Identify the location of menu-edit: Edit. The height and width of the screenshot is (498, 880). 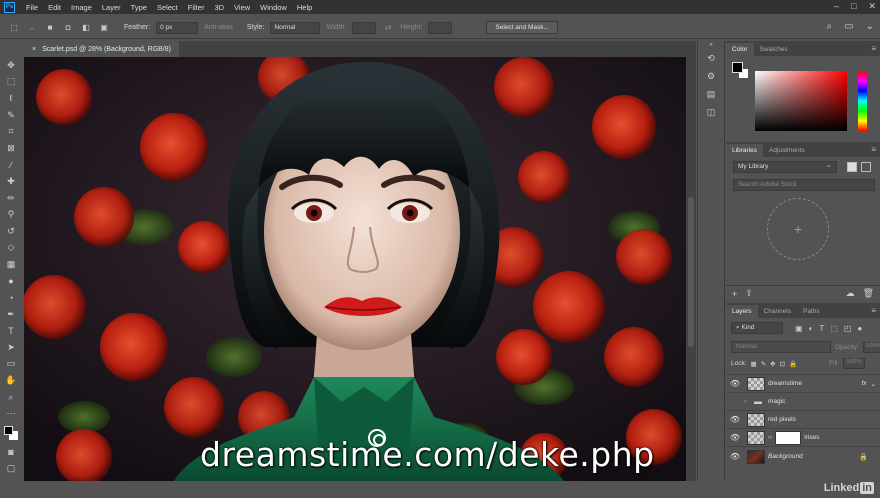
(54, 7).